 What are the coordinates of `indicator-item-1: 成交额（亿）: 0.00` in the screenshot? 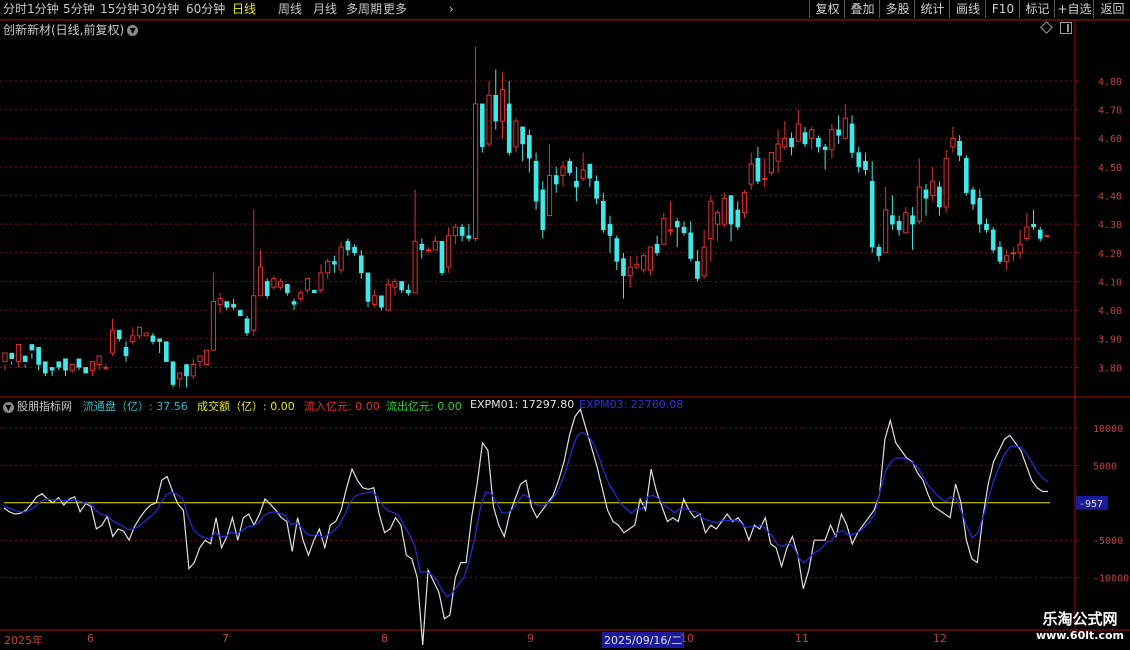 It's located at (246, 406).